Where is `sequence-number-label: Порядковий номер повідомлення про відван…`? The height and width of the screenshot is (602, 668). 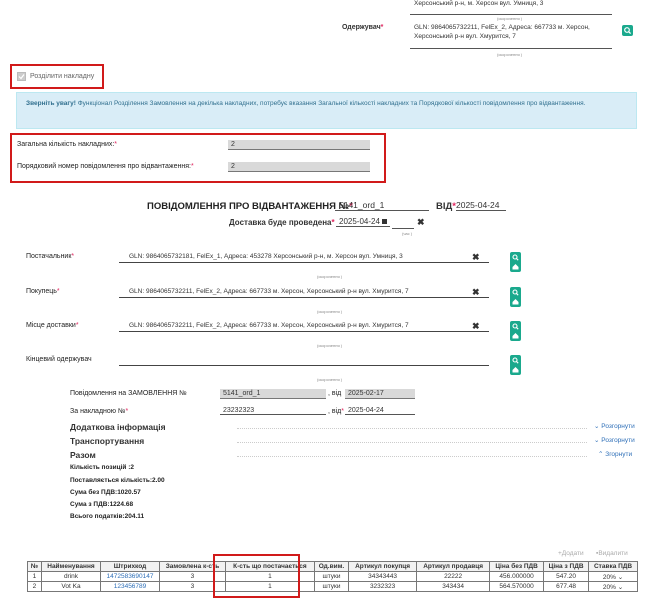
sequence-number-label: Порядковий номер повідомлення про відван… is located at coordinates (105, 166).